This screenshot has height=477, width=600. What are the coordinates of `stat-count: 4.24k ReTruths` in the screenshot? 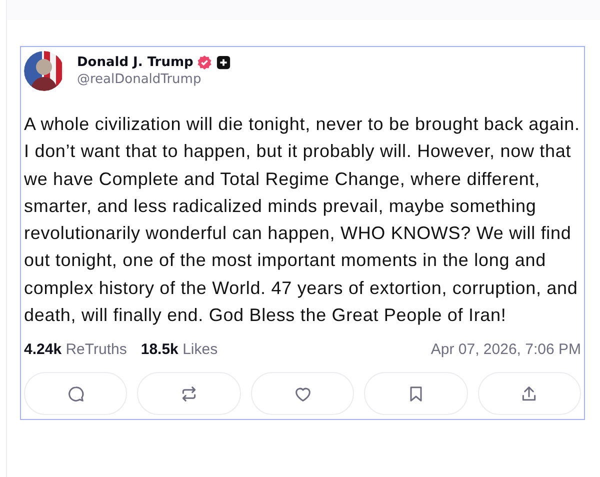 It's located at (75, 349).